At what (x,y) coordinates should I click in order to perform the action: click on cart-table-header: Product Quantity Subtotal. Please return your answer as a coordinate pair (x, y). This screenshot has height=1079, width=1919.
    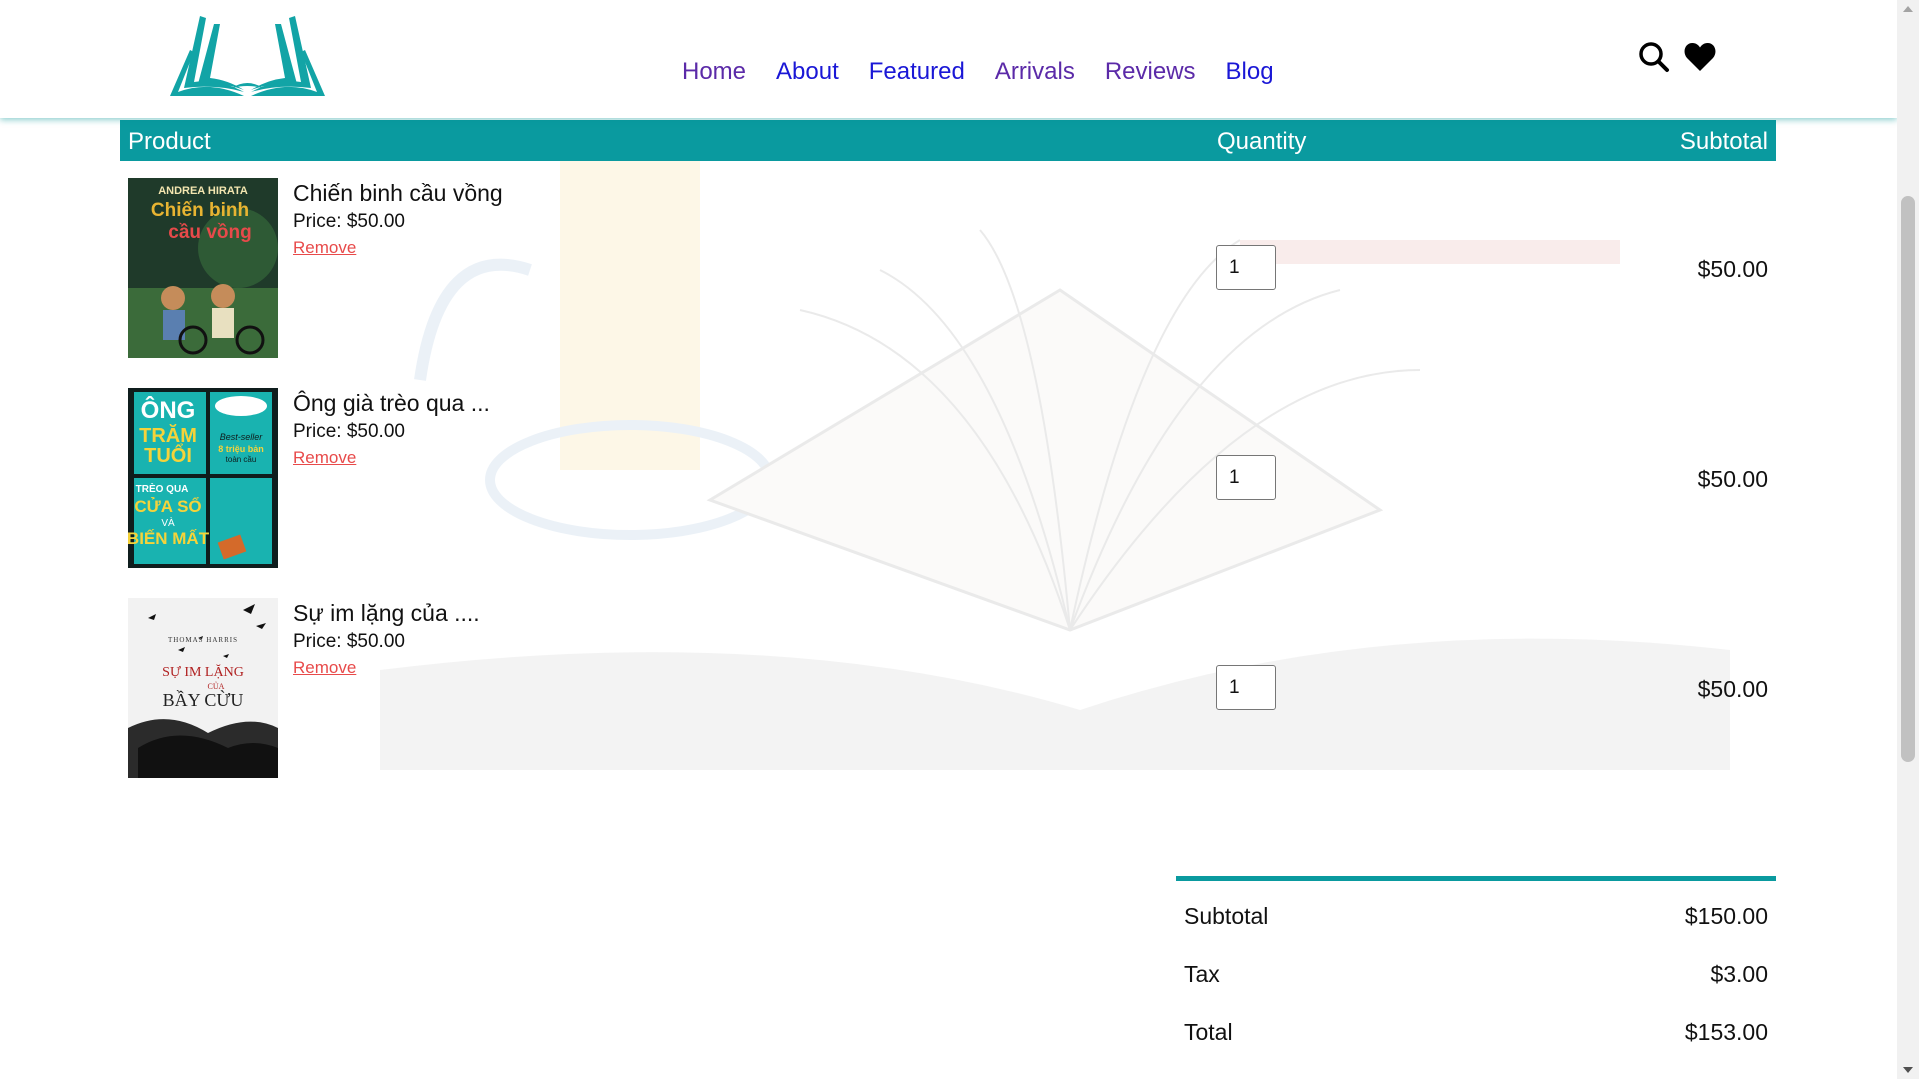
    Looking at the image, I should click on (948, 140).